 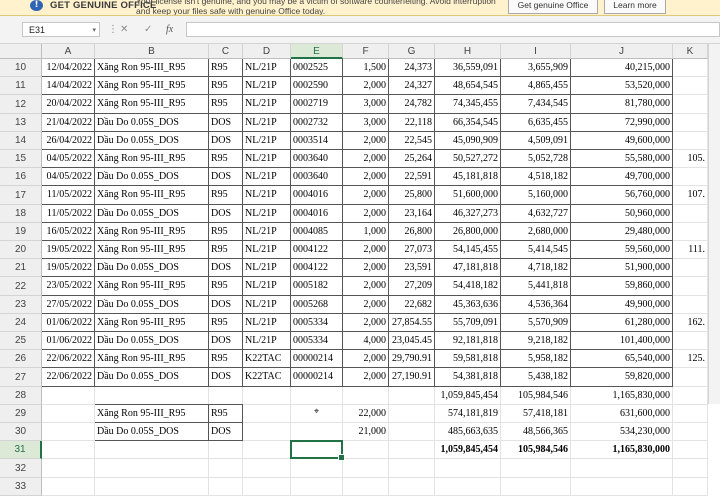 What do you see at coordinates (152, 177) in the screenshot?
I see `cell-b16: Dầu Do 0.05S_DOS` at bounding box center [152, 177].